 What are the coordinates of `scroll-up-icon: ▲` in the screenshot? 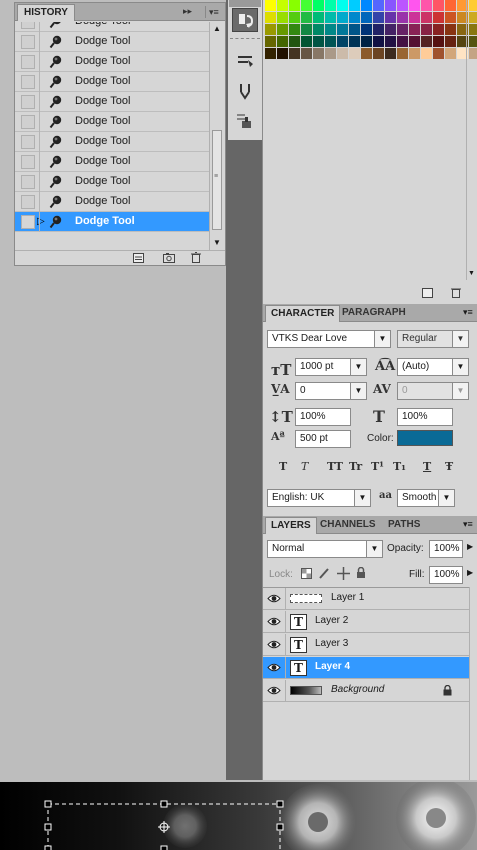 It's located at (217, 28).